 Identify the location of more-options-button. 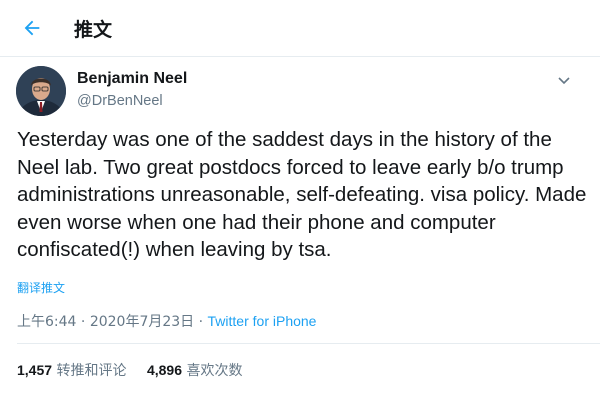
(564, 80).